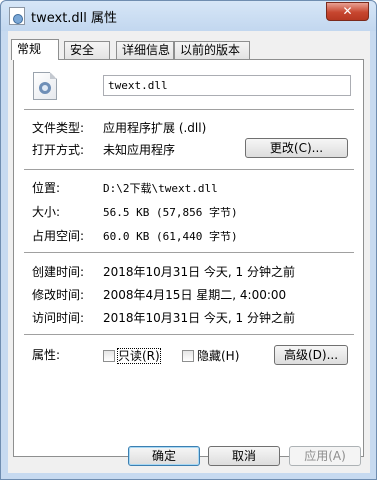 This screenshot has height=480, width=377. I want to click on file-type-label: 文件类型:, so click(58, 128).